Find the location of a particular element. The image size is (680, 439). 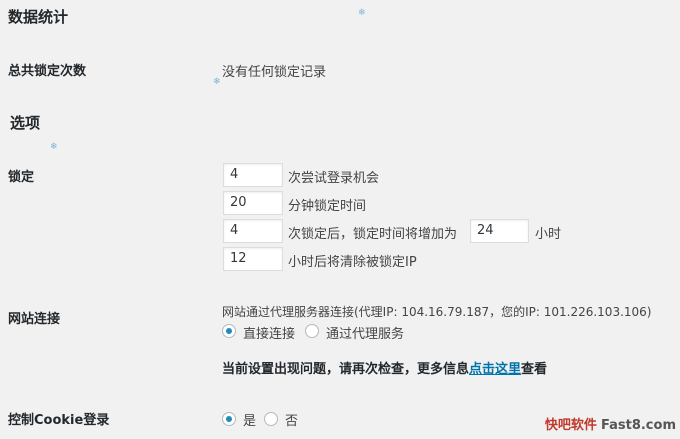

watermark: 快吧软件 Fast8.com is located at coordinates (610, 423).